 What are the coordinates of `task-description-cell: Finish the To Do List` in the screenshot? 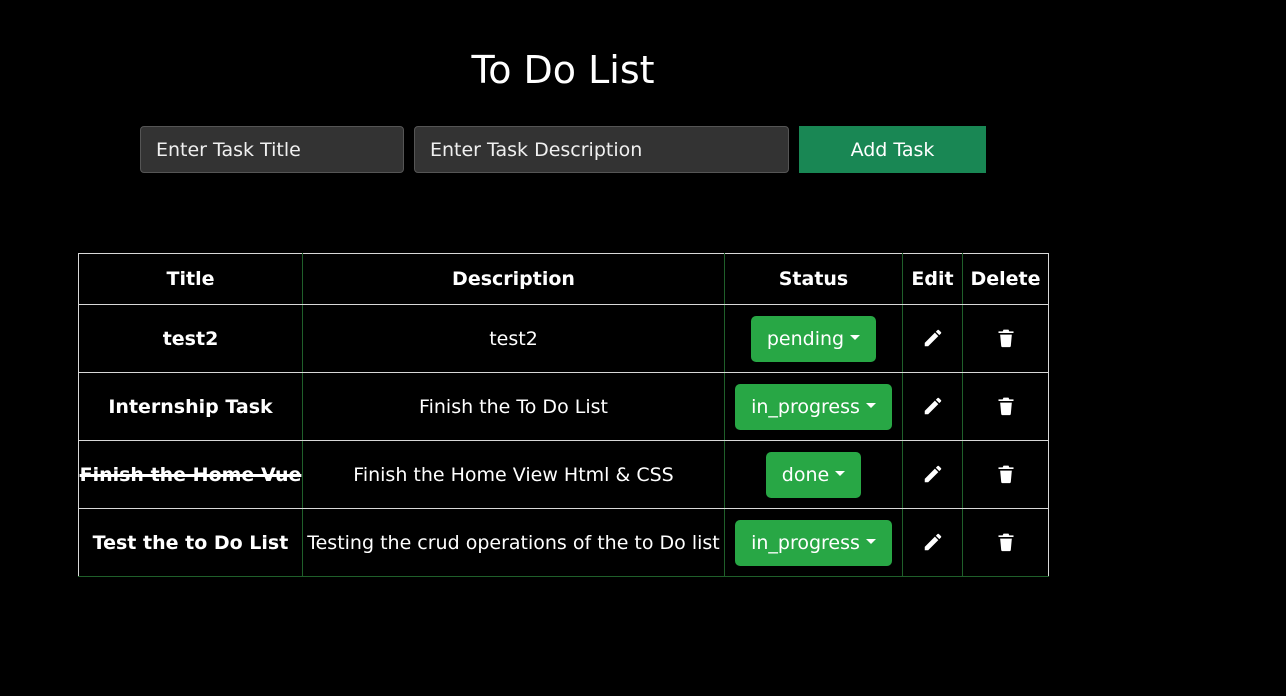 It's located at (513, 406).